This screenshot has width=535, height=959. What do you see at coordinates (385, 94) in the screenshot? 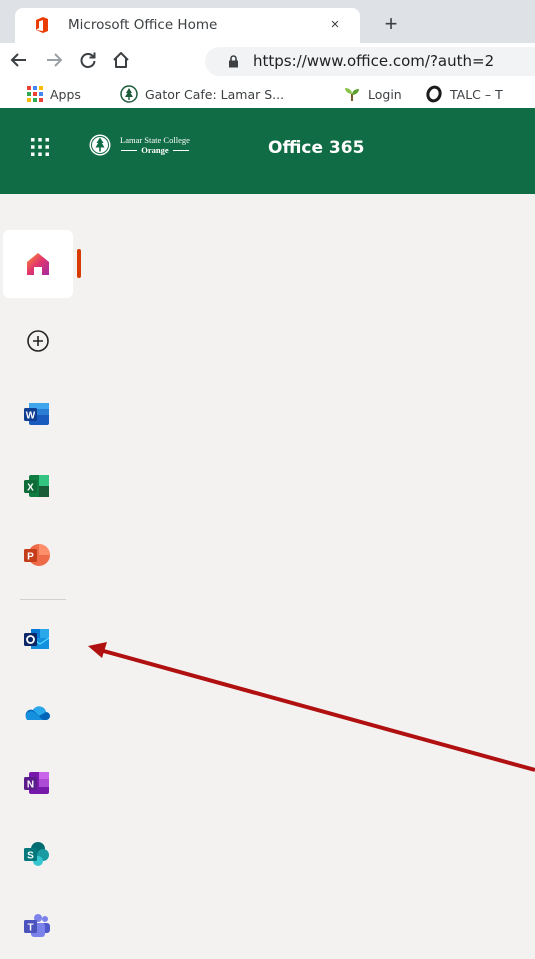
I see `bookmark-label: Login` at bounding box center [385, 94].